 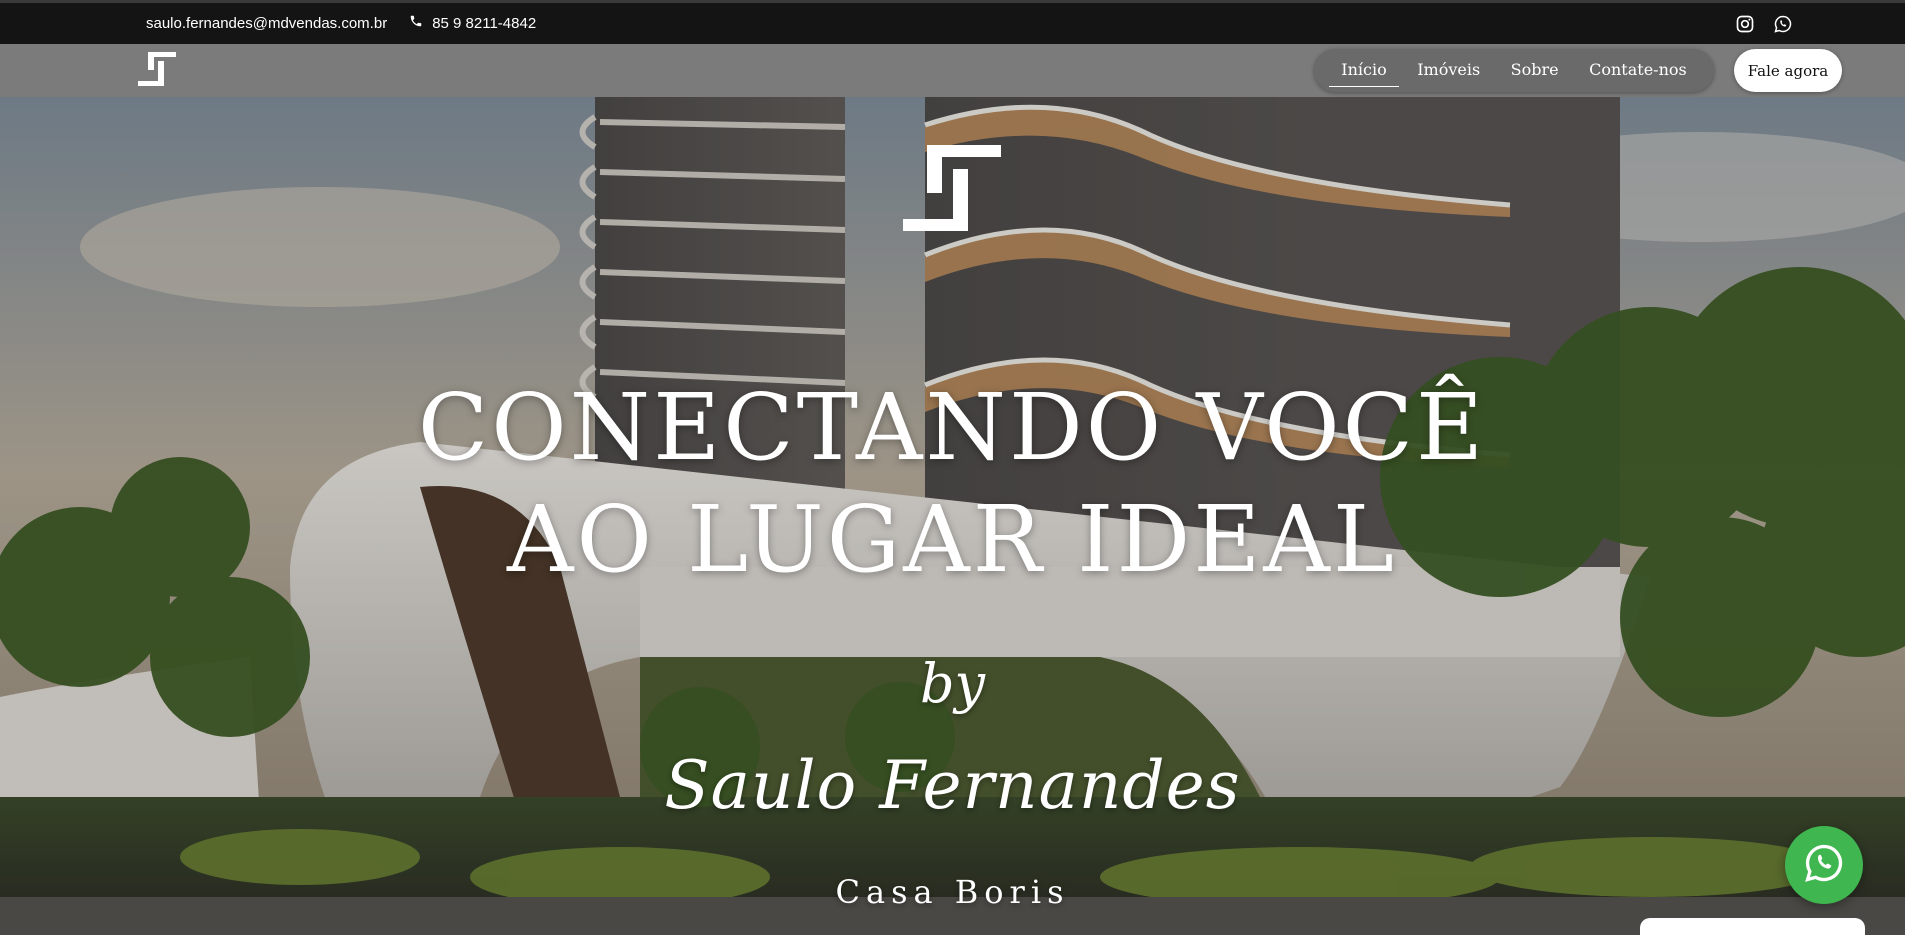 I want to click on brand-logo, so click(x=158, y=70).